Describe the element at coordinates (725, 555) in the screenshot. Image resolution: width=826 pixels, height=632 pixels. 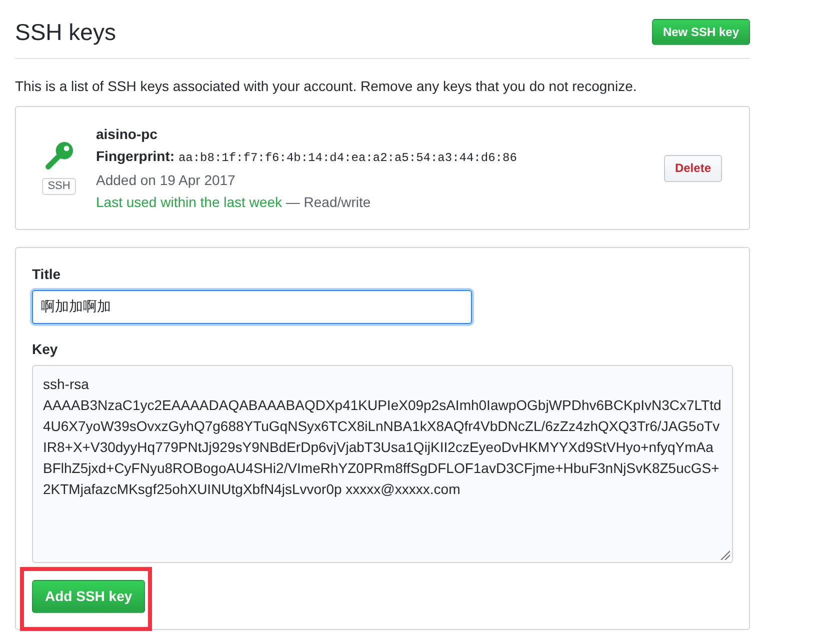
I see `resize-grip-icon` at that location.